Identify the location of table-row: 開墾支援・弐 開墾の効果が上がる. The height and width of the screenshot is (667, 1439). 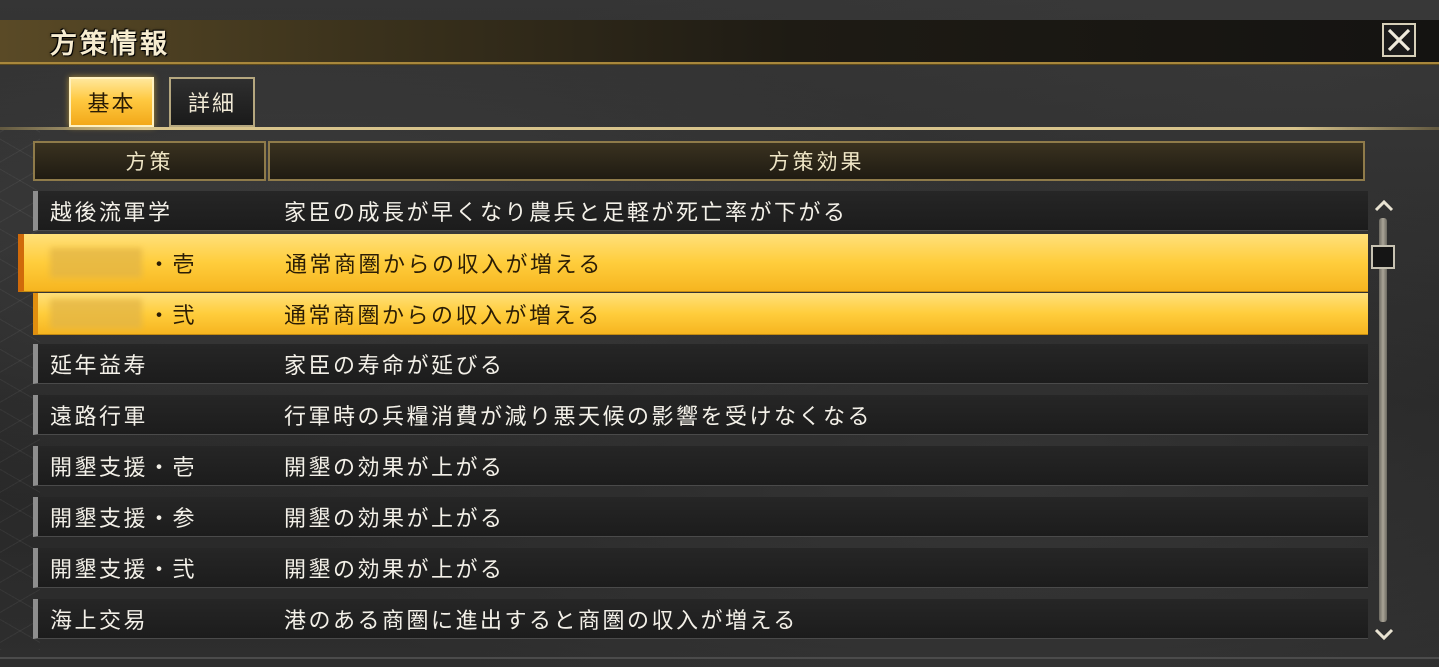
(700, 568).